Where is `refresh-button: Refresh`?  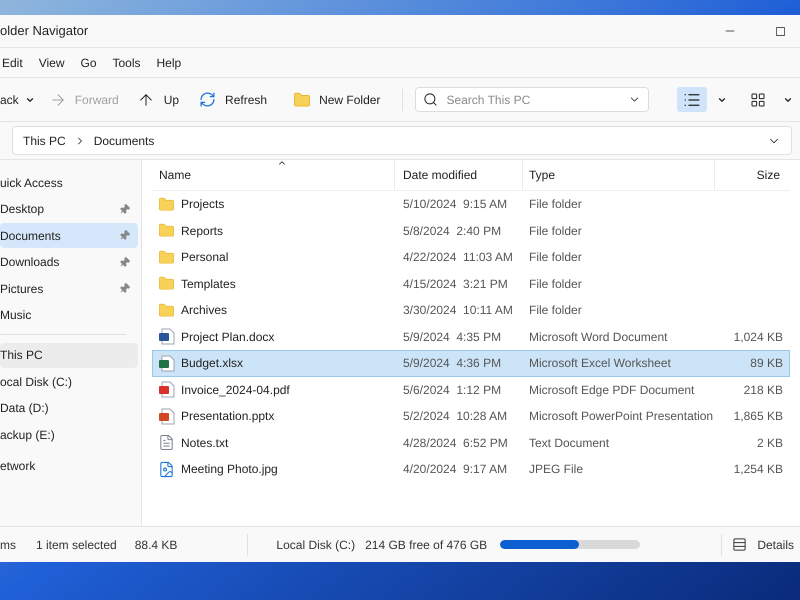 refresh-button: Refresh is located at coordinates (233, 99).